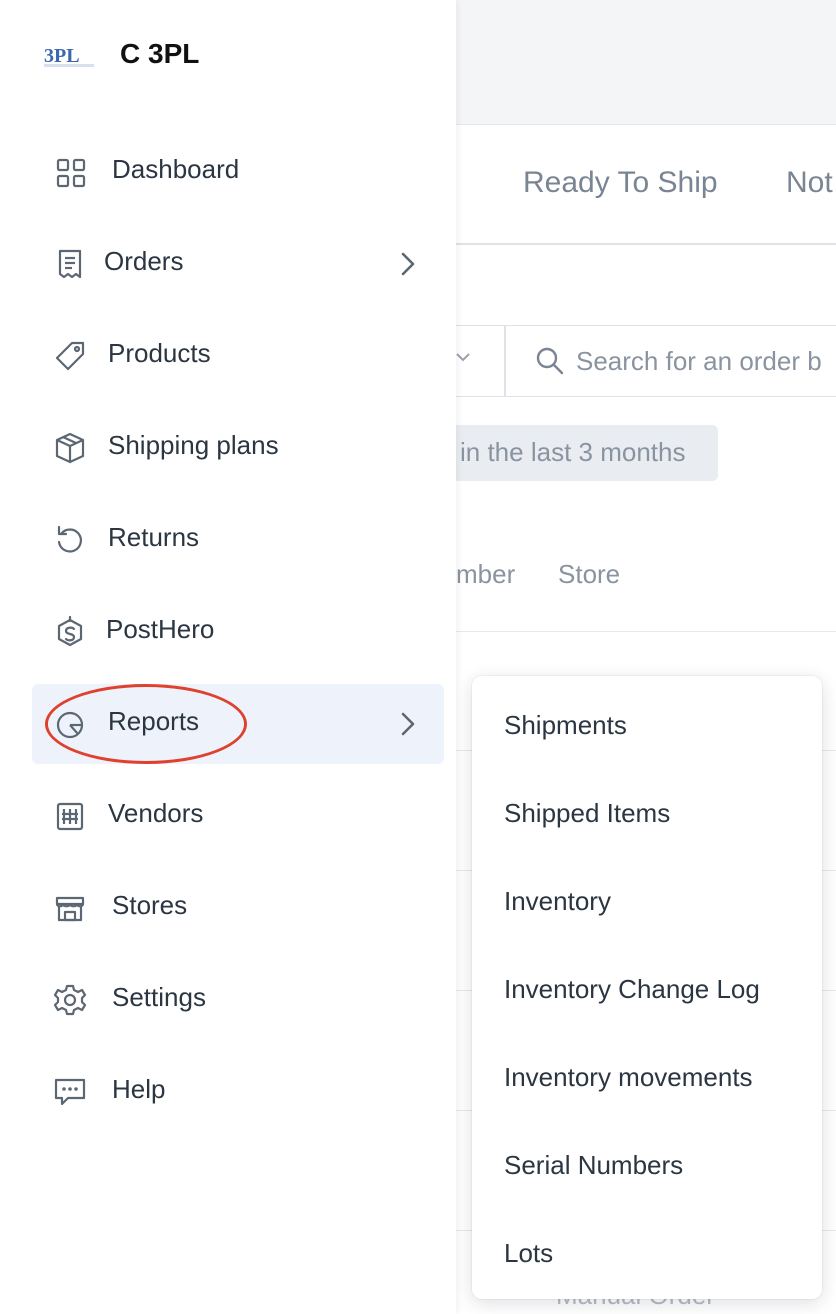  What do you see at coordinates (238, 908) in the screenshot?
I see `sidebar-item-stores: Stores` at bounding box center [238, 908].